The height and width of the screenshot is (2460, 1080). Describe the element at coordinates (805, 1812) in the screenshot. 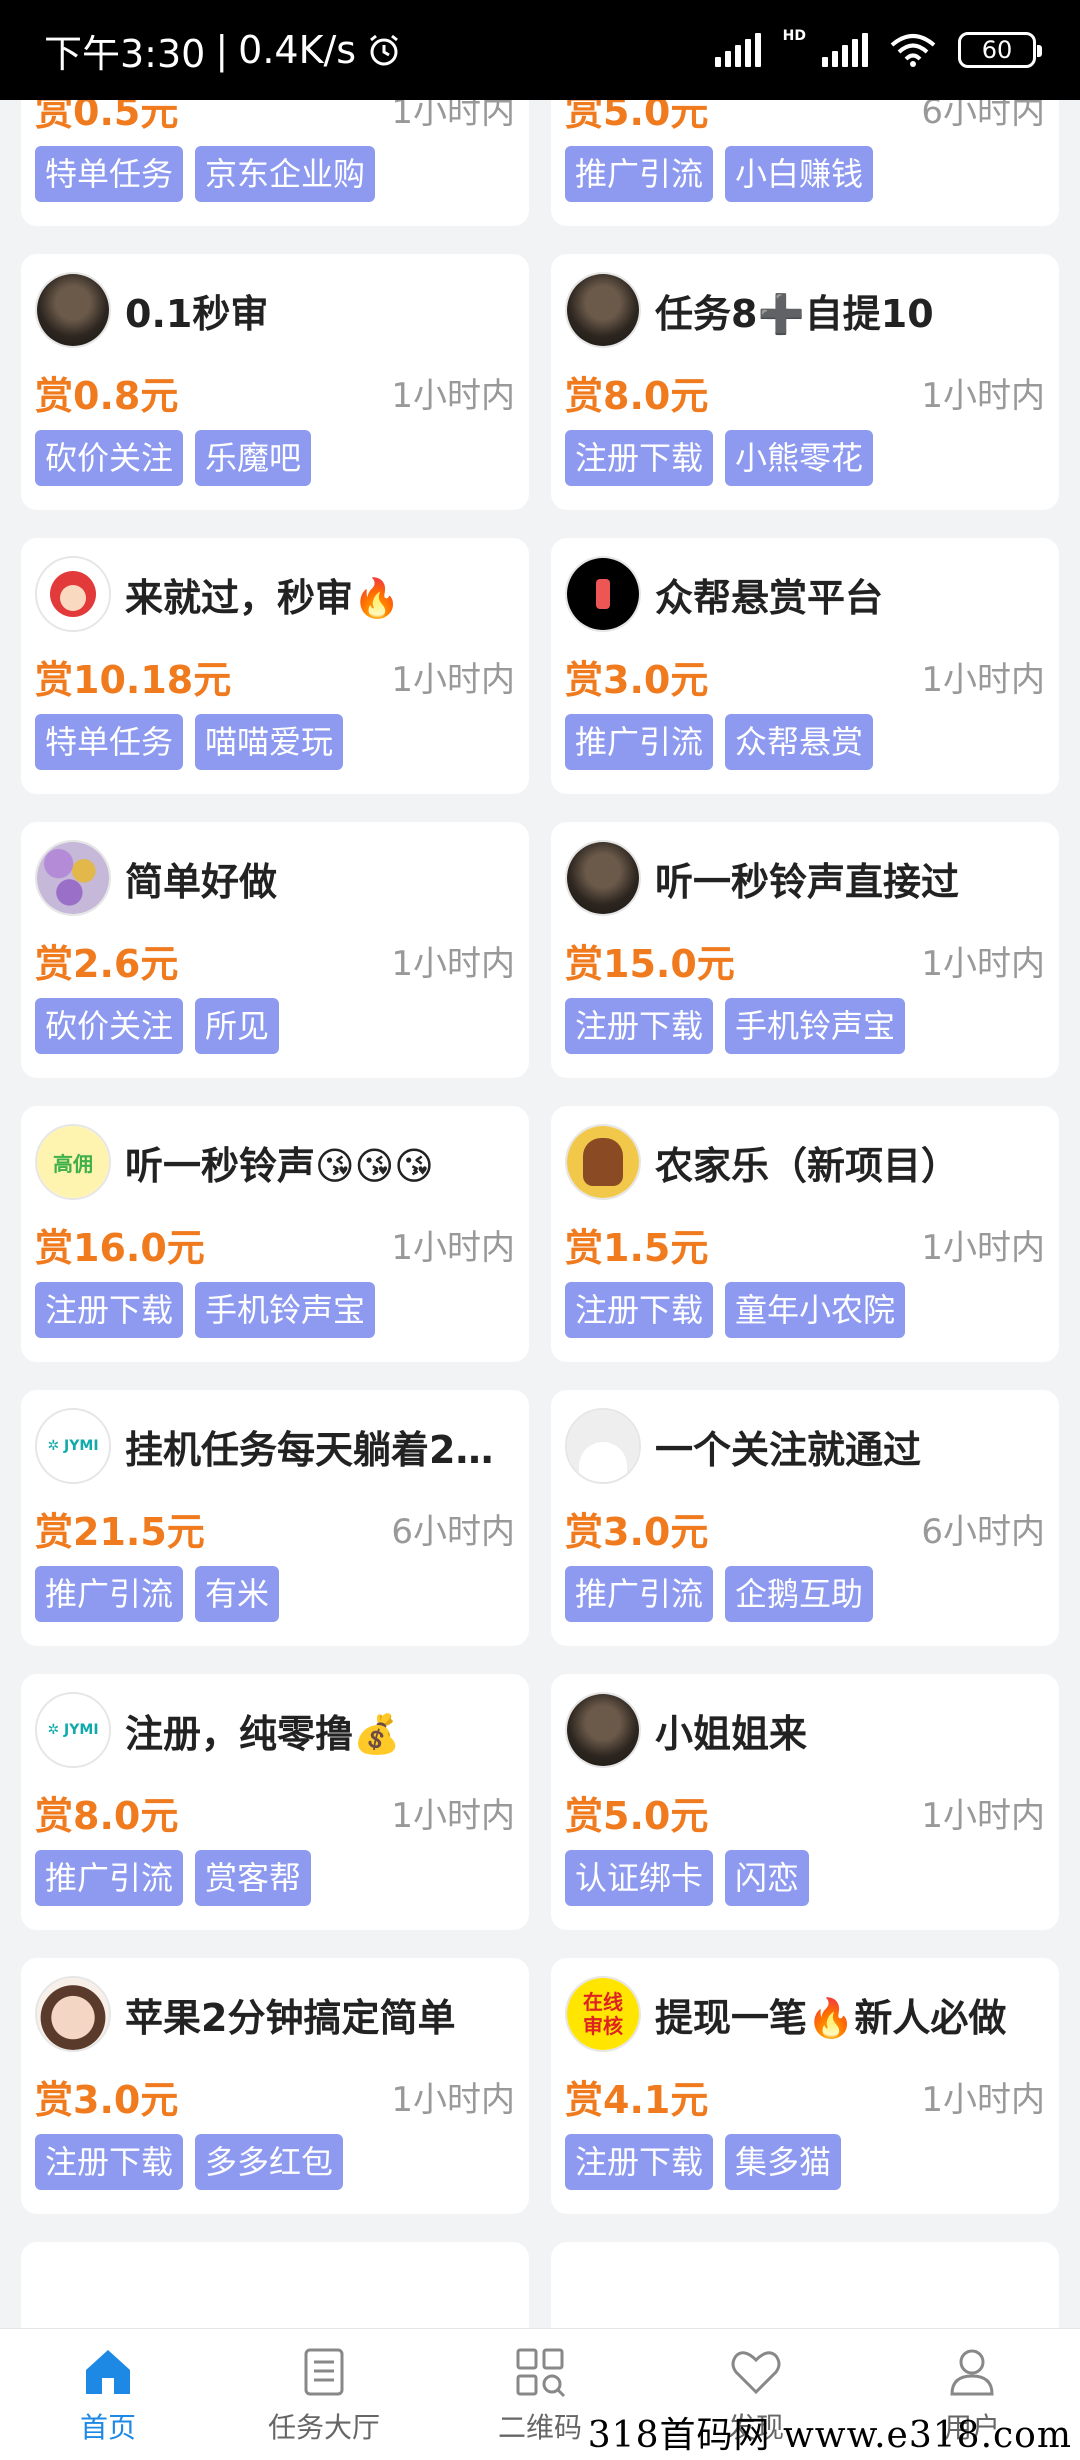

I see `card-info: 赏5.0元 1小时内` at that location.